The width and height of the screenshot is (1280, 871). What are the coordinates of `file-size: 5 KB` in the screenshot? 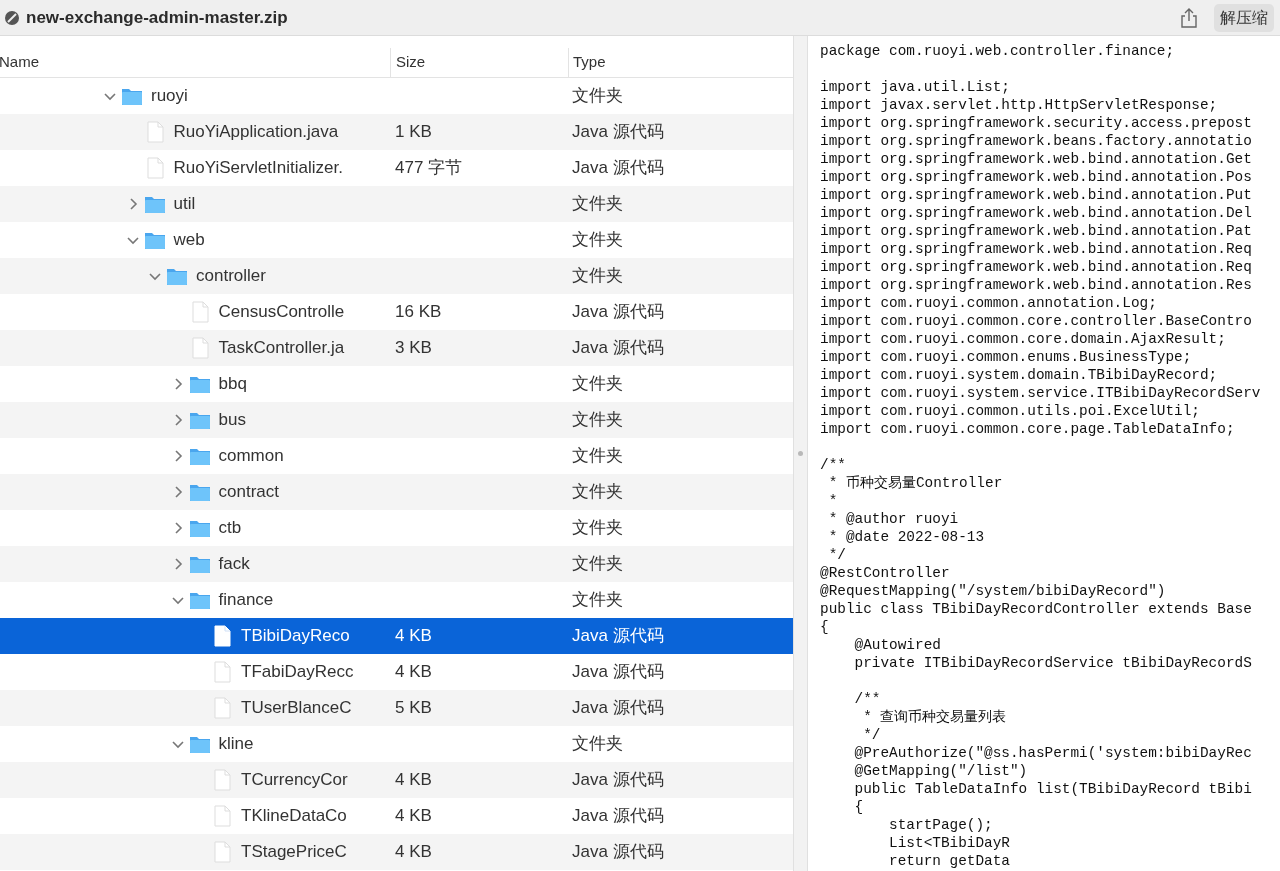 It's located at (413, 708).